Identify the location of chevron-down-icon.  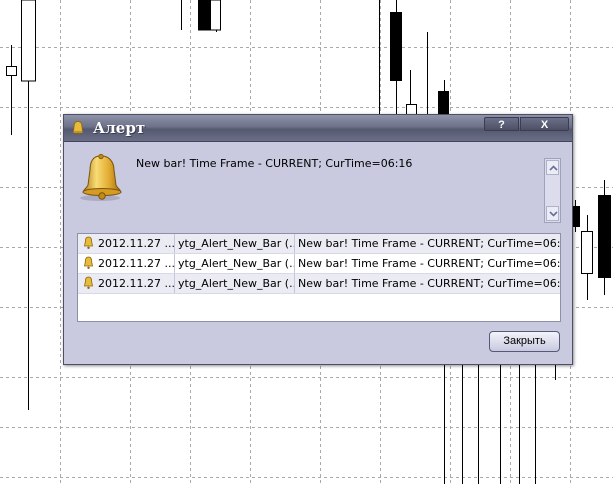
(553, 214).